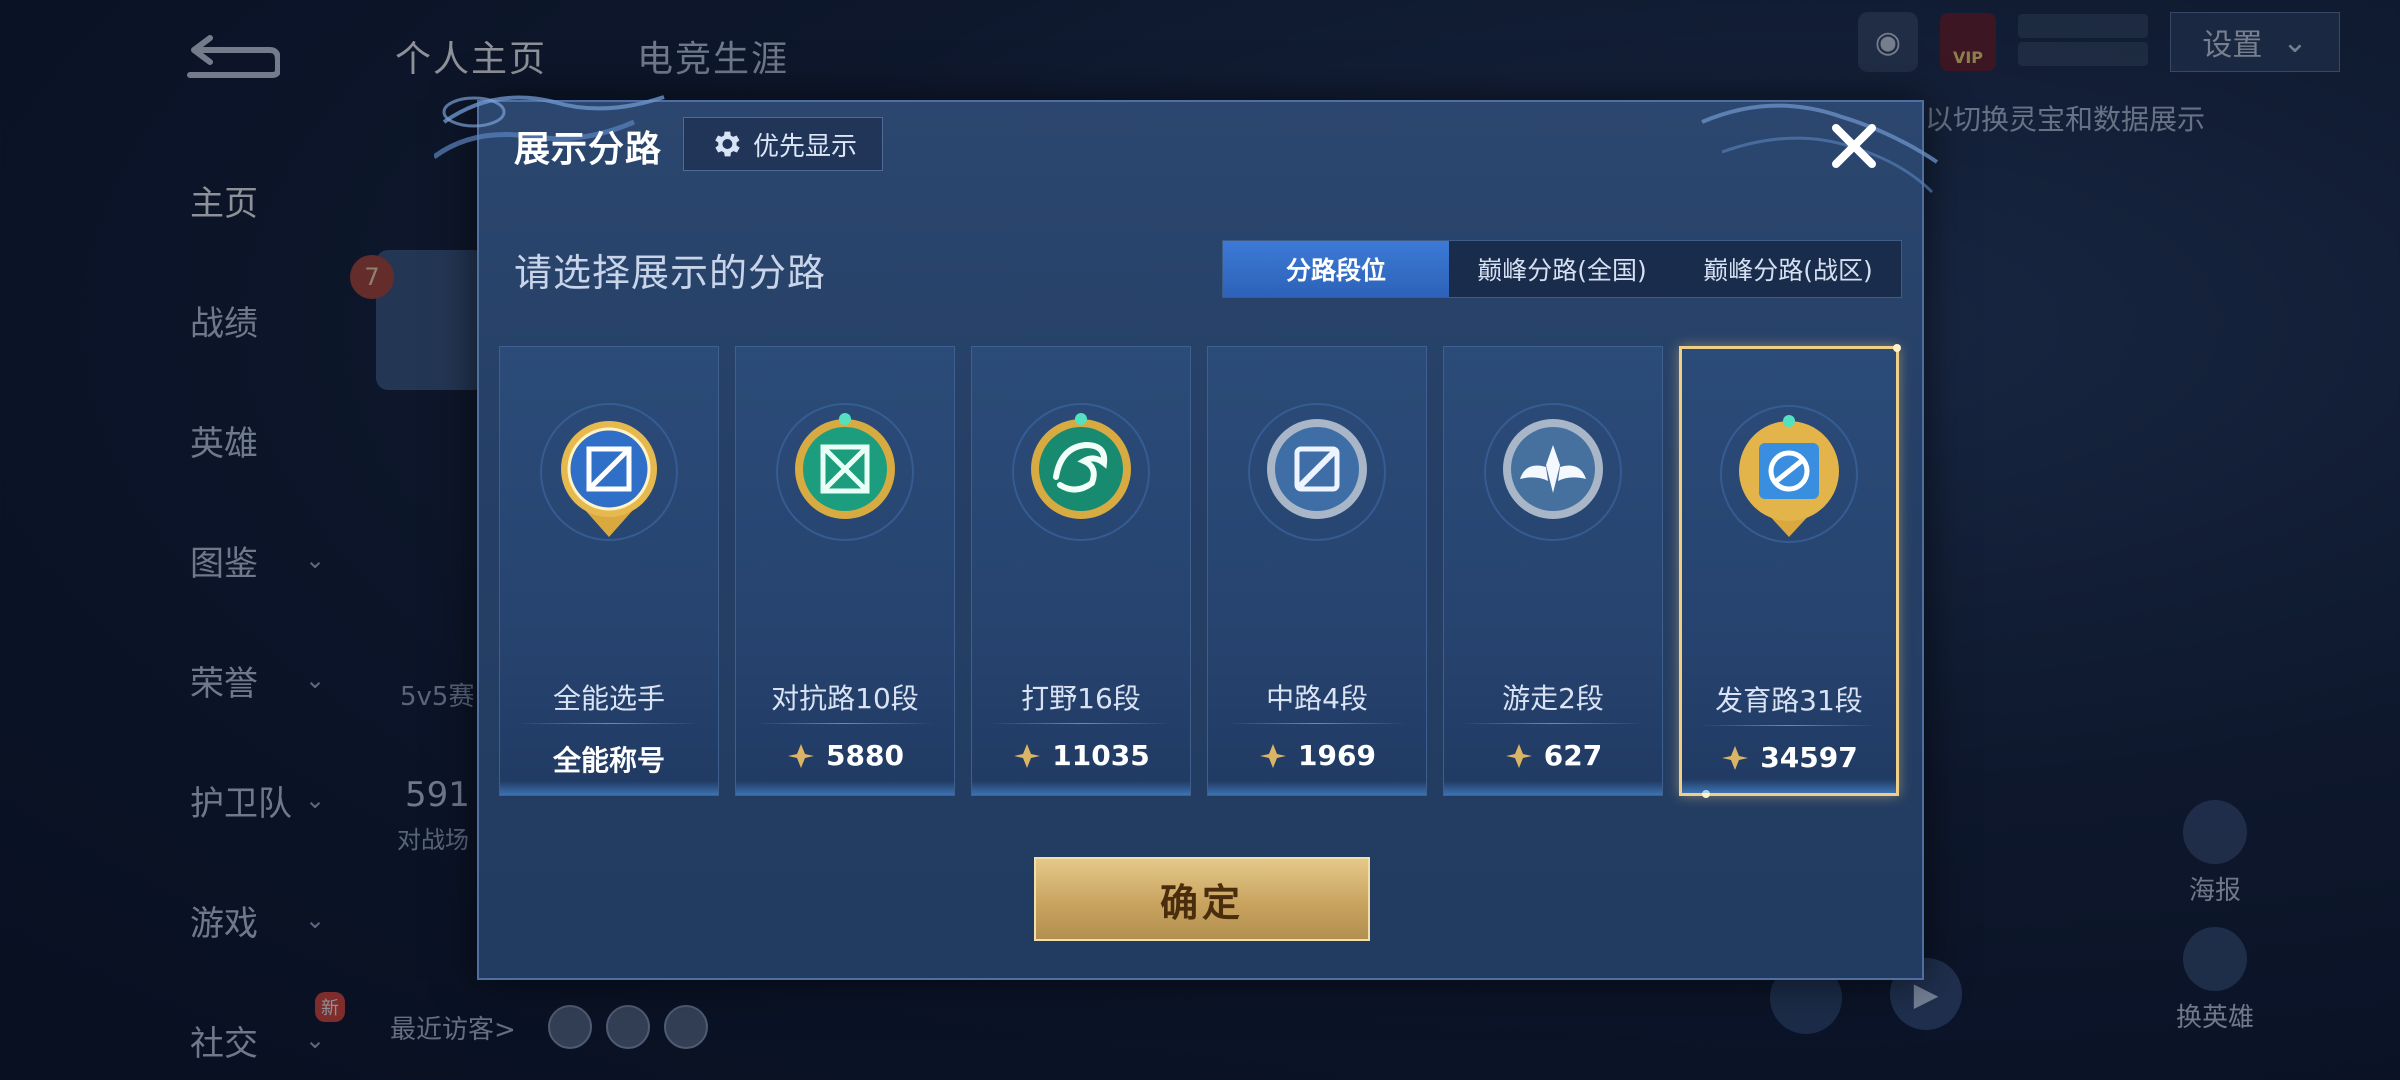 Image resolution: width=2400 pixels, height=1080 pixels. I want to click on lane-card-name: 游走2段, so click(1553, 698).